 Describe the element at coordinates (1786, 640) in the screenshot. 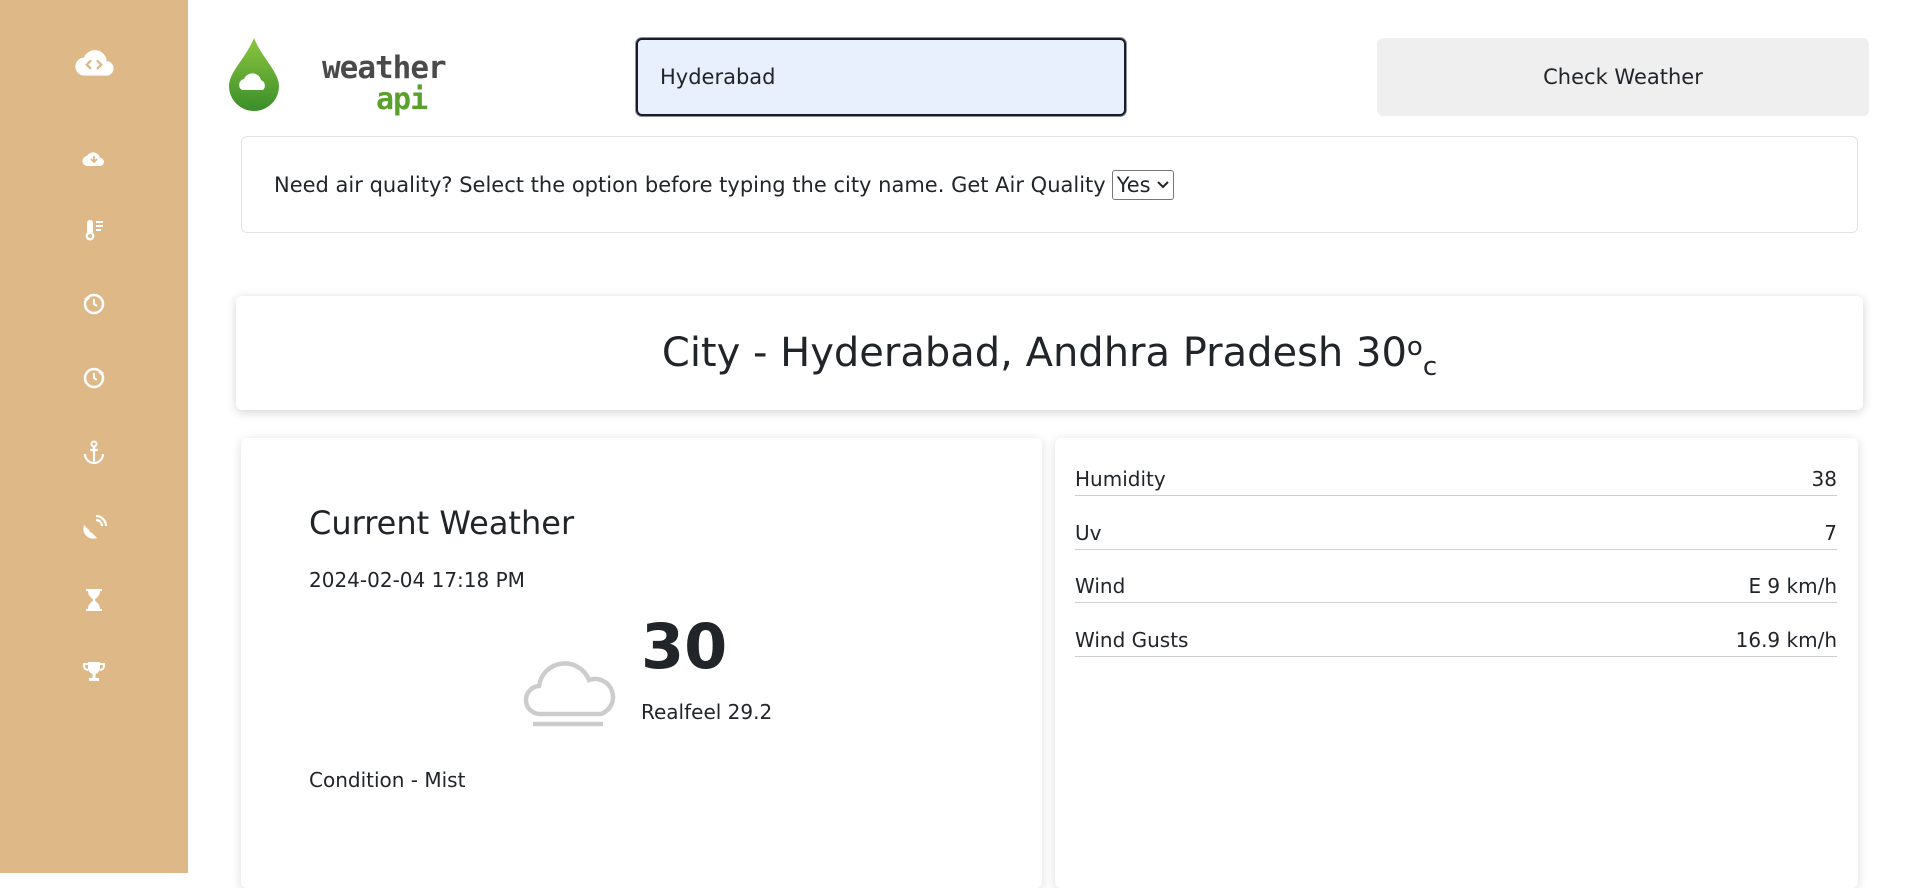

I see `stat-value: 16.9 km/h` at that location.